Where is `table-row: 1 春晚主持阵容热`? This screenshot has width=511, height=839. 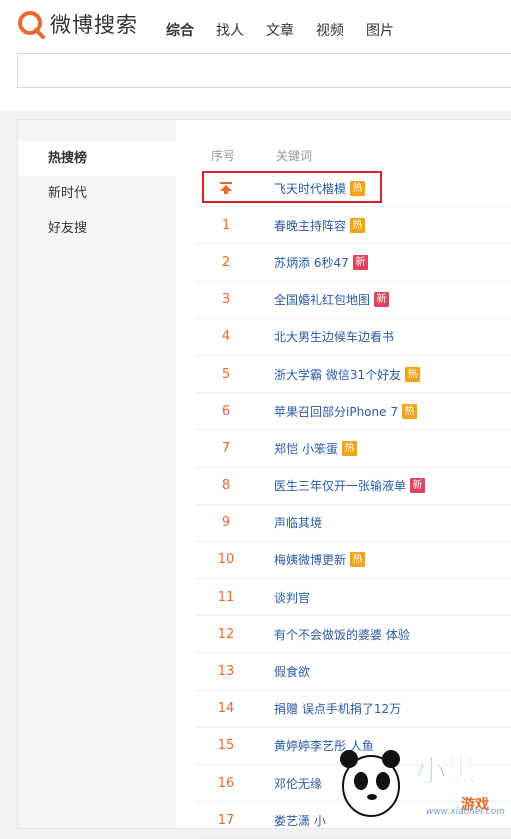 table-row: 1 春晚主持阵容热 is located at coordinates (353, 225).